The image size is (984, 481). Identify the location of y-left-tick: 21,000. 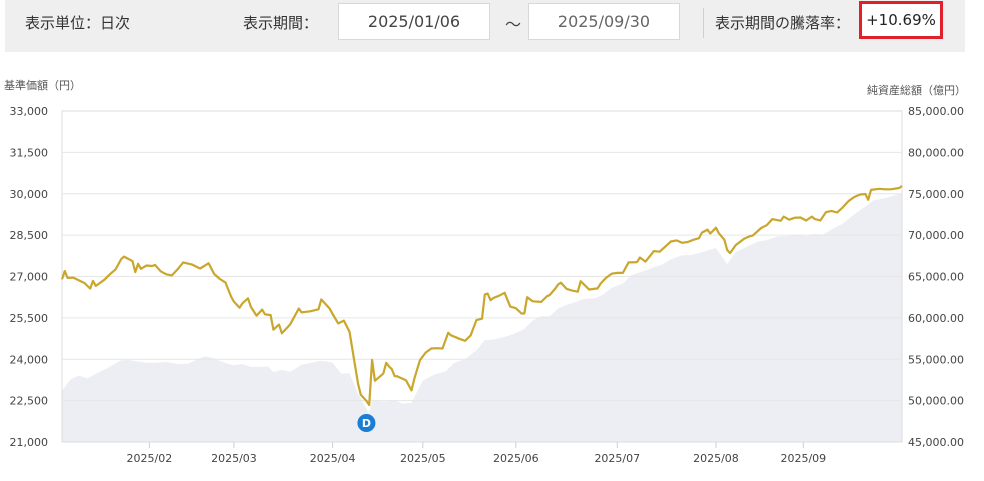
(29, 442).